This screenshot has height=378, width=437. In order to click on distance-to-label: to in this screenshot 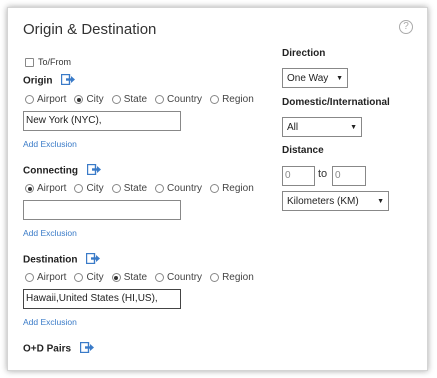, I will do `click(323, 174)`.